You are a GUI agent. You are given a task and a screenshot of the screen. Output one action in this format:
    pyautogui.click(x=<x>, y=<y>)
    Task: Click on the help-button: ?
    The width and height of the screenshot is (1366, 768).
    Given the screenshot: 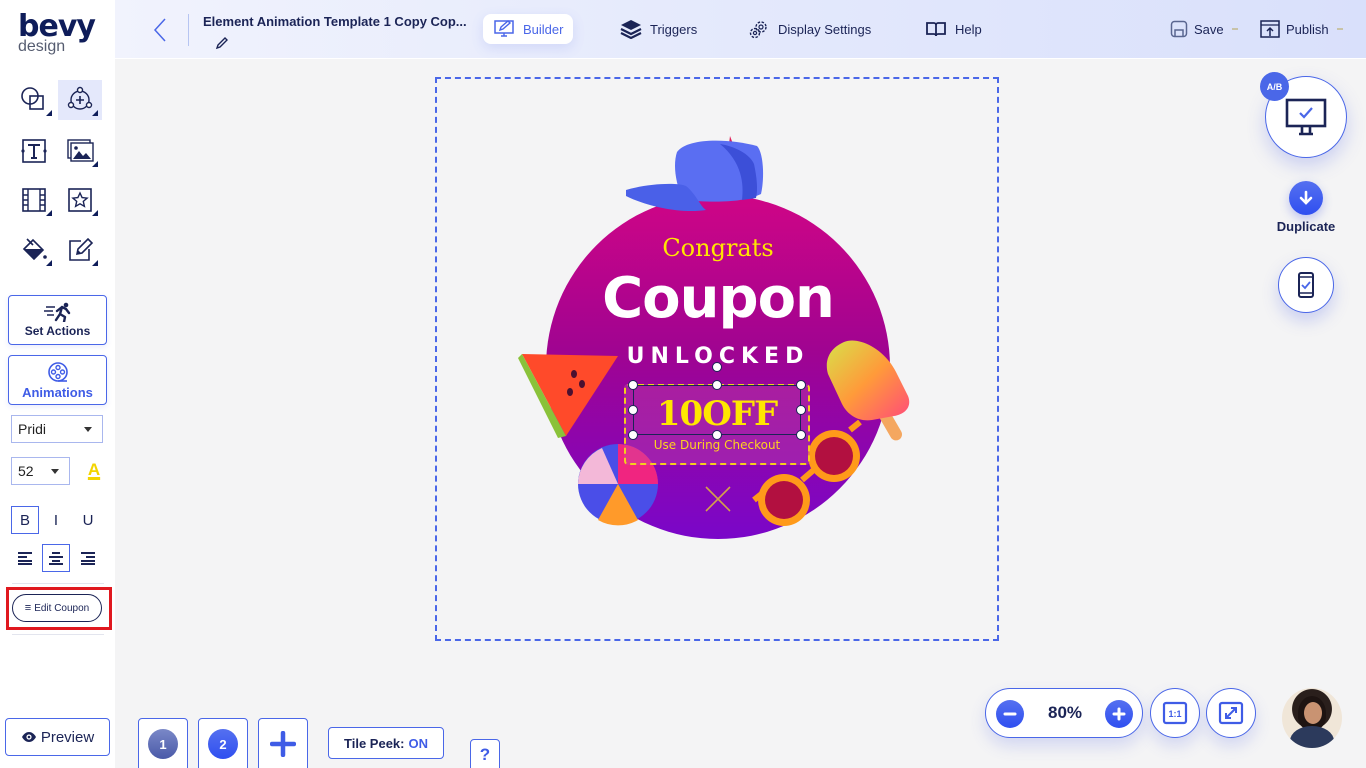 What is the action you would take?
    pyautogui.click(x=485, y=753)
    